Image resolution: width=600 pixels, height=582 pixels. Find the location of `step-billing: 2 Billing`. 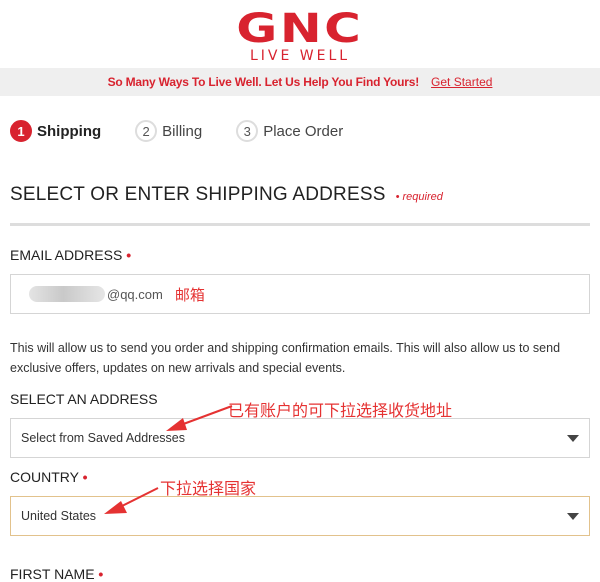

step-billing: 2 Billing is located at coordinates (168, 131).